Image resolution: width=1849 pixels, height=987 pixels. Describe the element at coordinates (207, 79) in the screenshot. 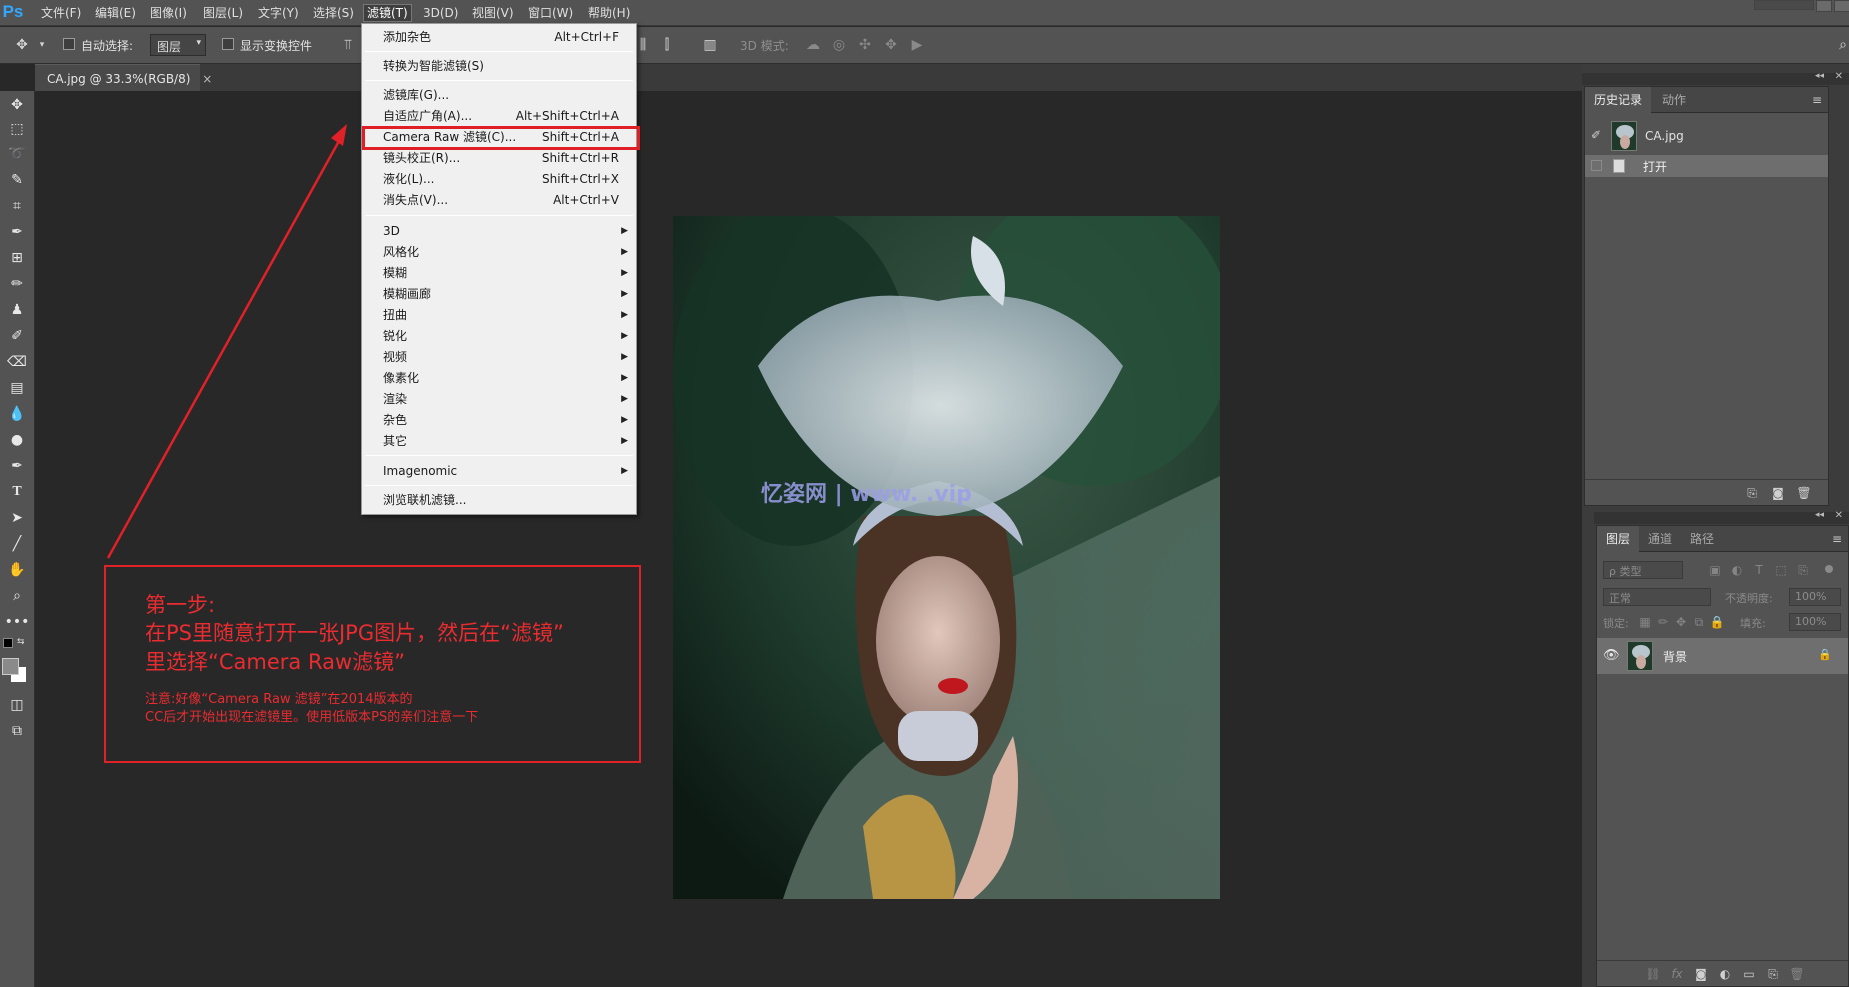

I see `close-tab-icon: ×` at that location.